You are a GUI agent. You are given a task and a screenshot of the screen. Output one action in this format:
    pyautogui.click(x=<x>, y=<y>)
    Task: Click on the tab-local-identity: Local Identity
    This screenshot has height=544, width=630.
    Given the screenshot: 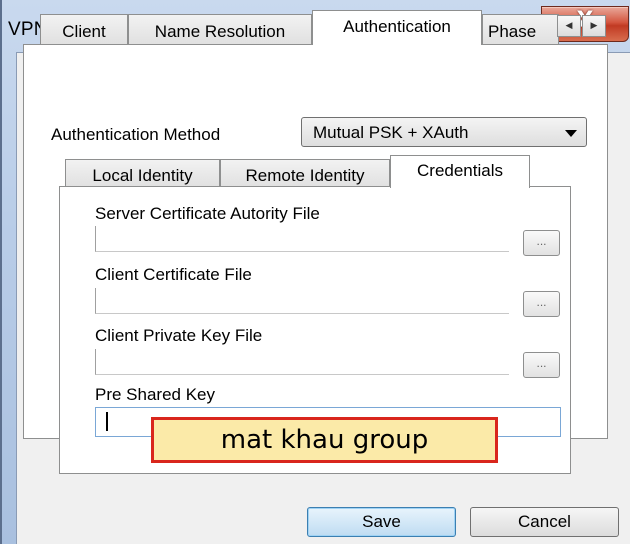 What is the action you would take?
    pyautogui.click(x=142, y=173)
    